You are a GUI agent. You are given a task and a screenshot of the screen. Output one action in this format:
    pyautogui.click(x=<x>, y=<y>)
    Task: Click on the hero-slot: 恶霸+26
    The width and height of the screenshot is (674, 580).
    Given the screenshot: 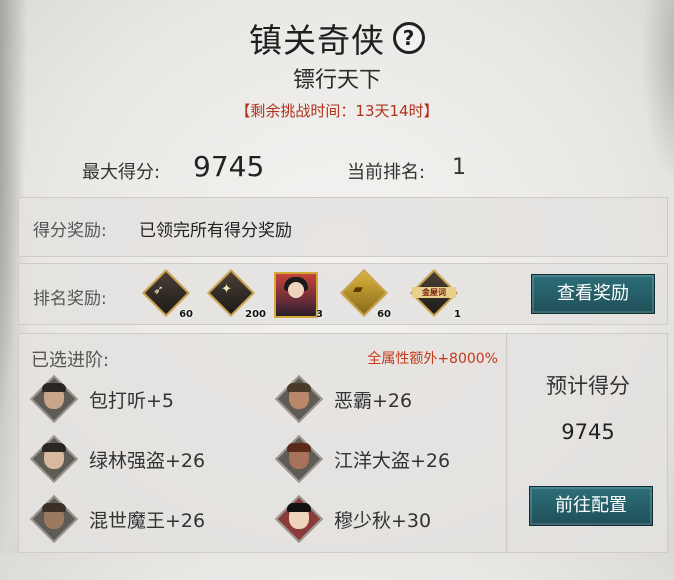 What is the action you would take?
    pyautogui.click(x=384, y=399)
    